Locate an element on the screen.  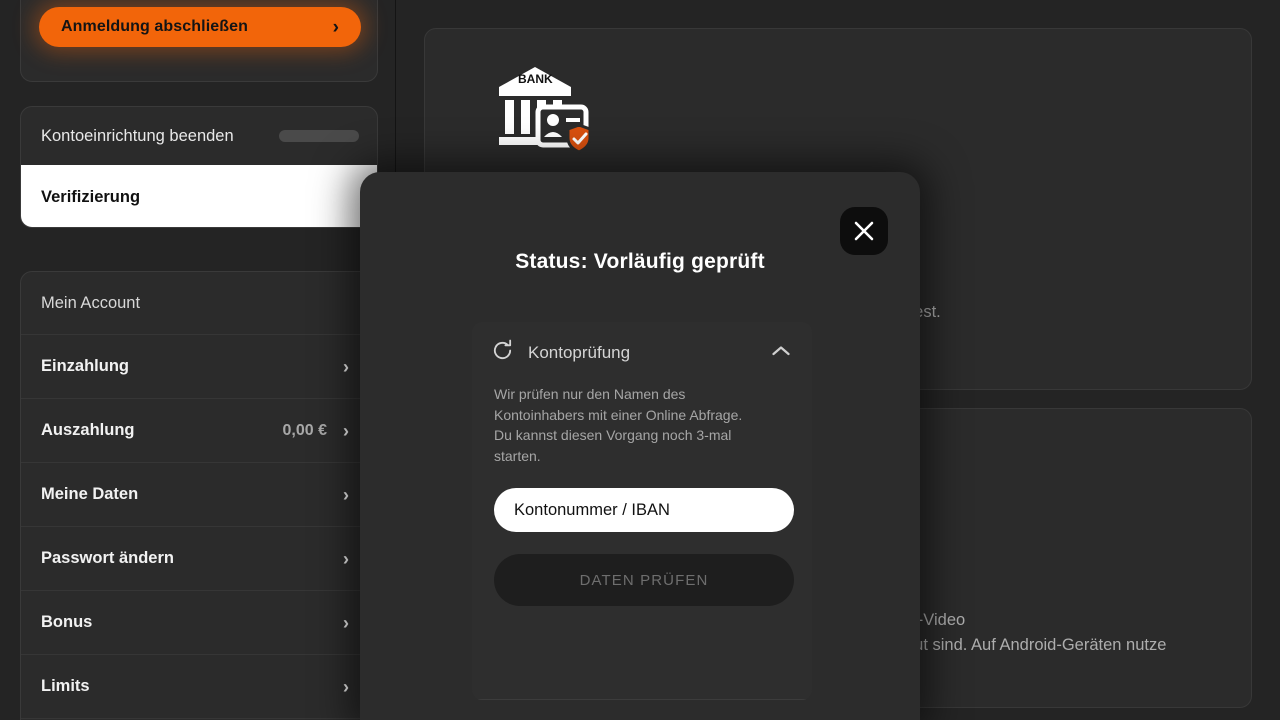
complete-signup-label: Anmeldung abschließen is located at coordinates (155, 26).